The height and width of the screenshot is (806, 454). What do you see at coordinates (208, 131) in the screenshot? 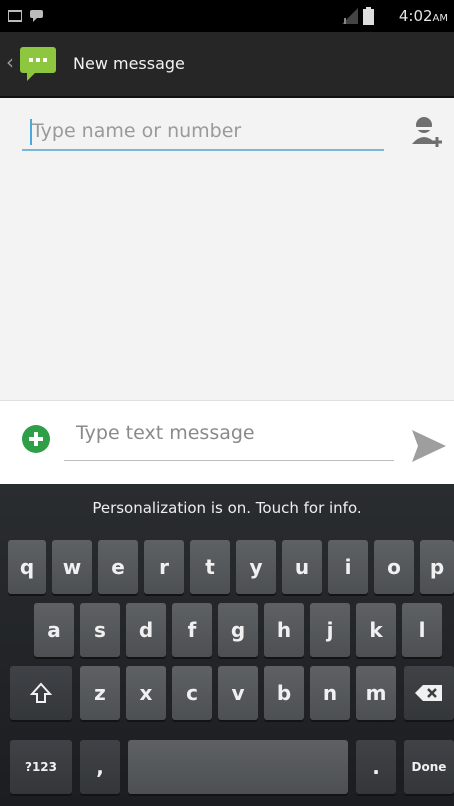
I see `recipient-input` at bounding box center [208, 131].